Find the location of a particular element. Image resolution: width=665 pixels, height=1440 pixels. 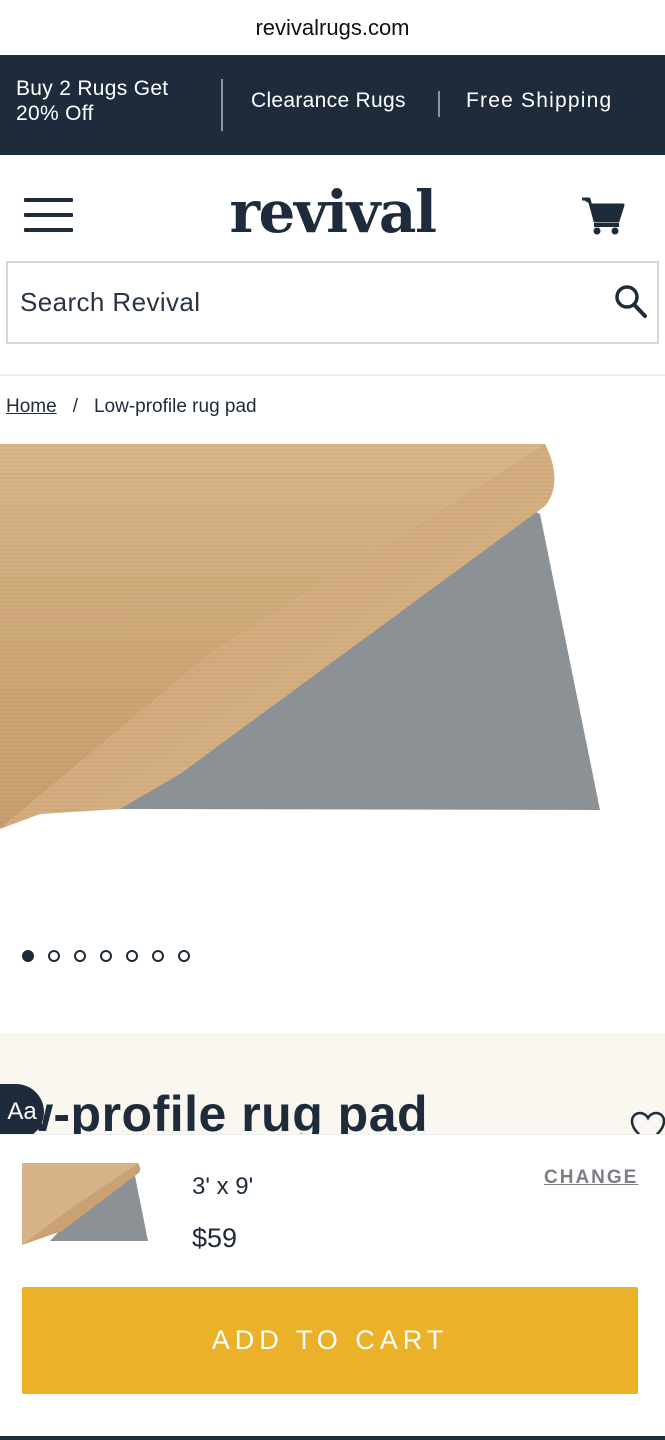

product-price: $59 is located at coordinates (215, 1238).